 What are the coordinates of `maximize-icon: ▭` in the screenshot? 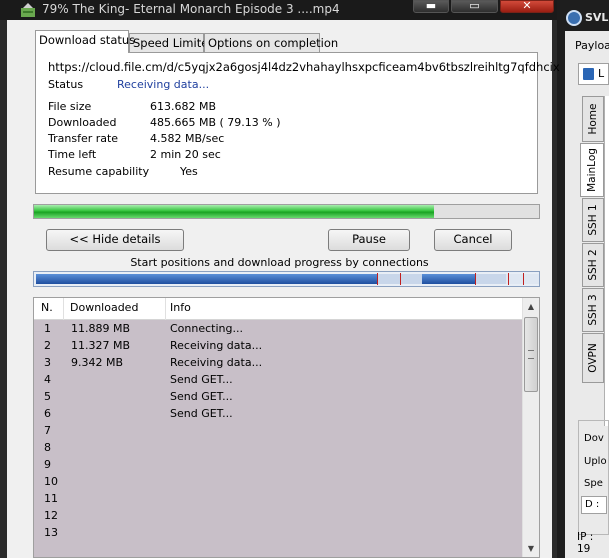 It's located at (474, 6).